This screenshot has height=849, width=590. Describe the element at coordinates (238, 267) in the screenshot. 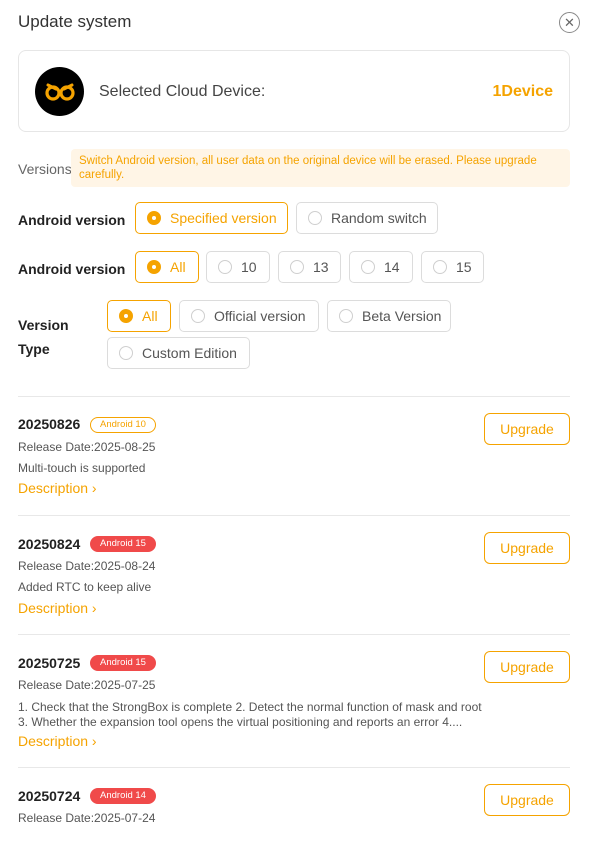

I see `option-android-10: 10` at that location.